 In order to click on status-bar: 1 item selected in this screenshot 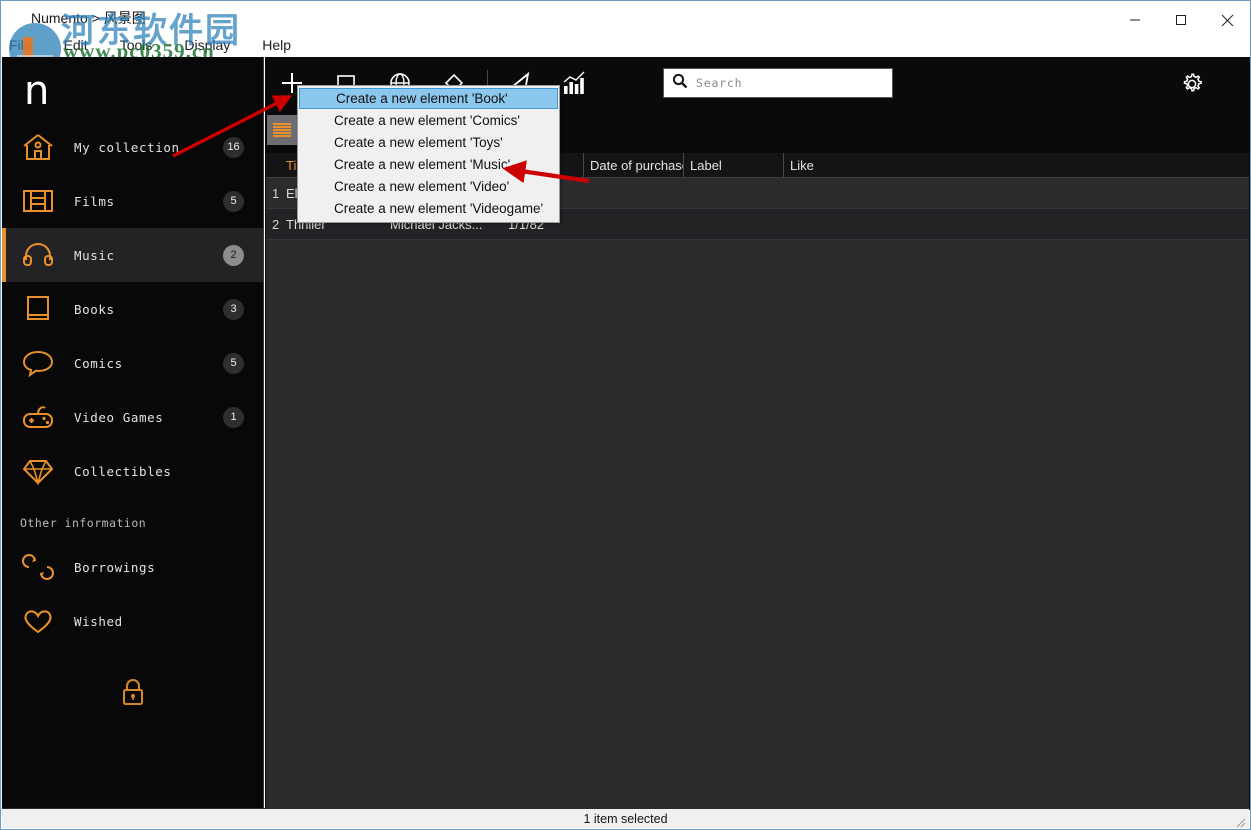, I will do `click(625, 818)`.